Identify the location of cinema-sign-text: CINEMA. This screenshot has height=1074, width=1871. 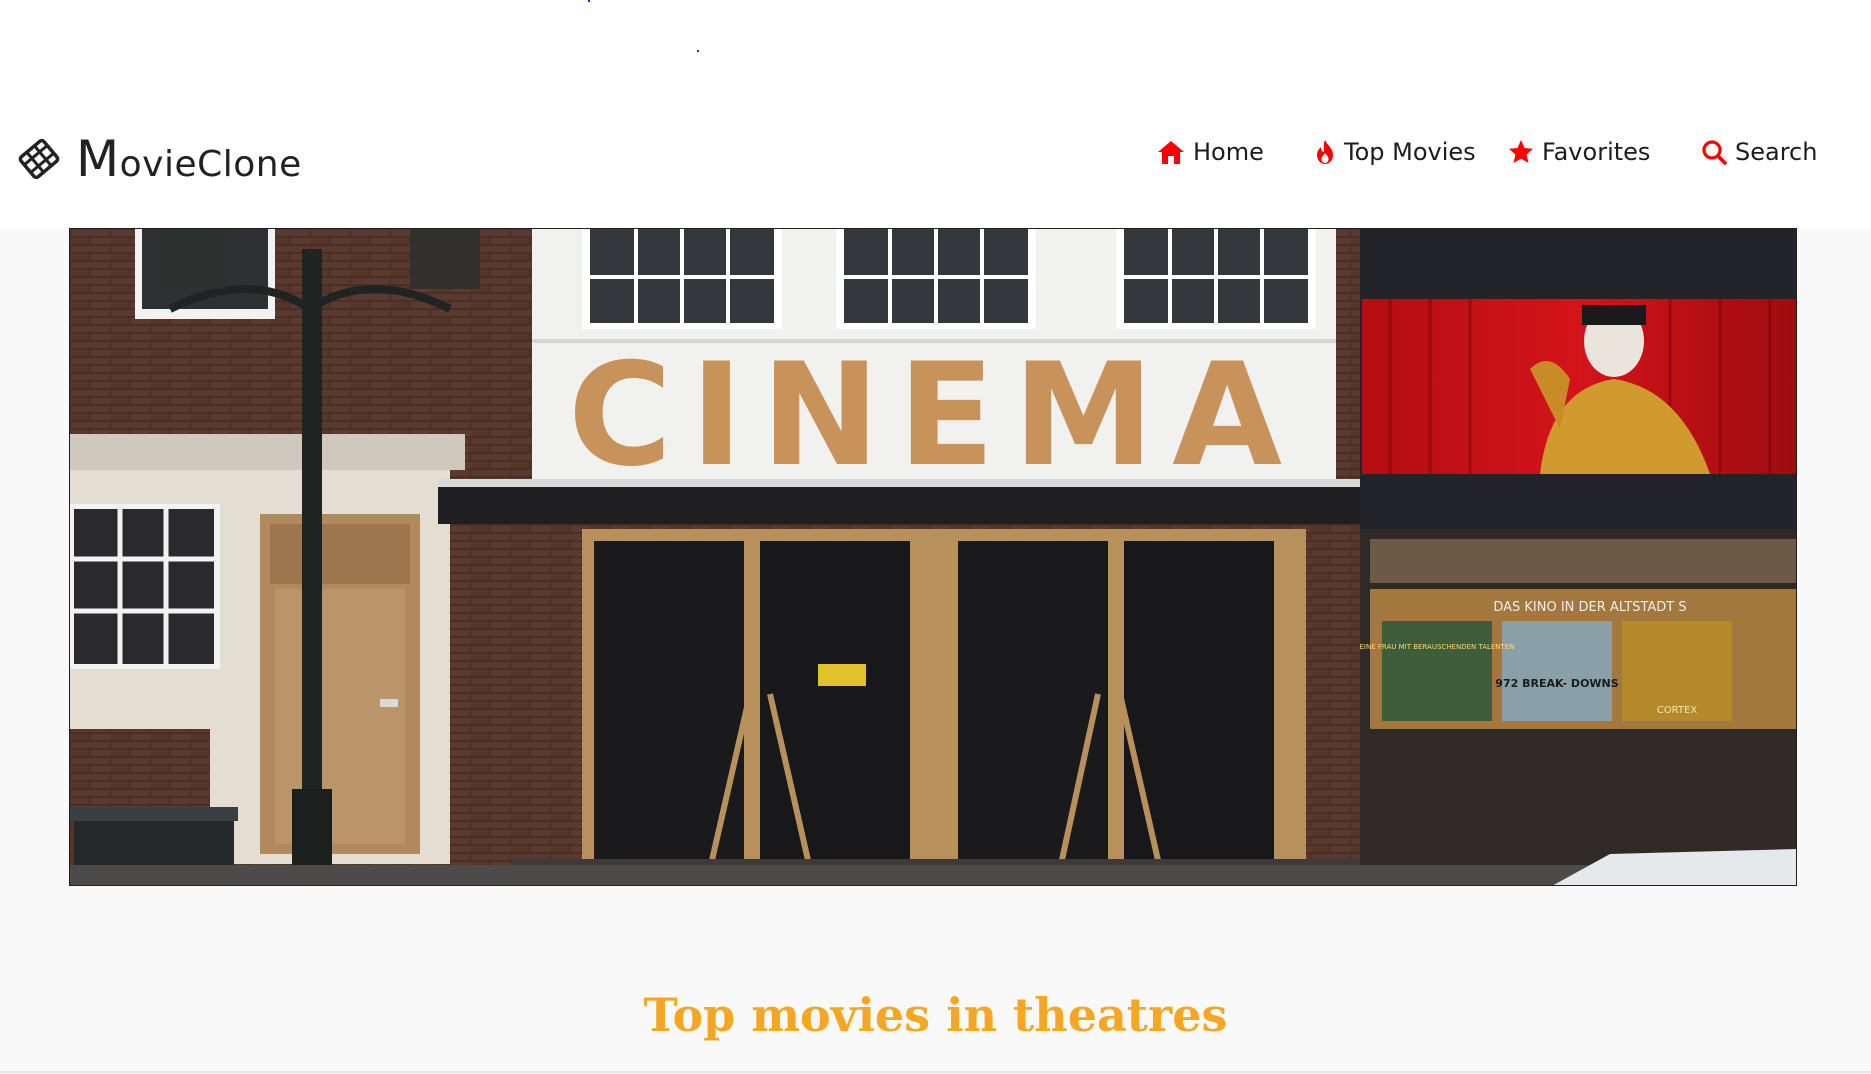
(934, 415).